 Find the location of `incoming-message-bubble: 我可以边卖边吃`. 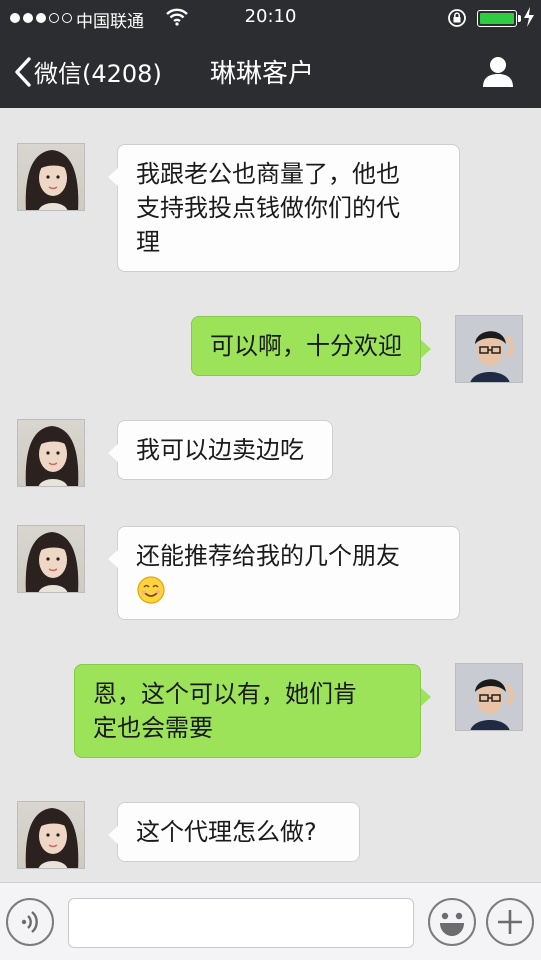

incoming-message-bubble: 我可以边卖边吃 is located at coordinates (225, 450).